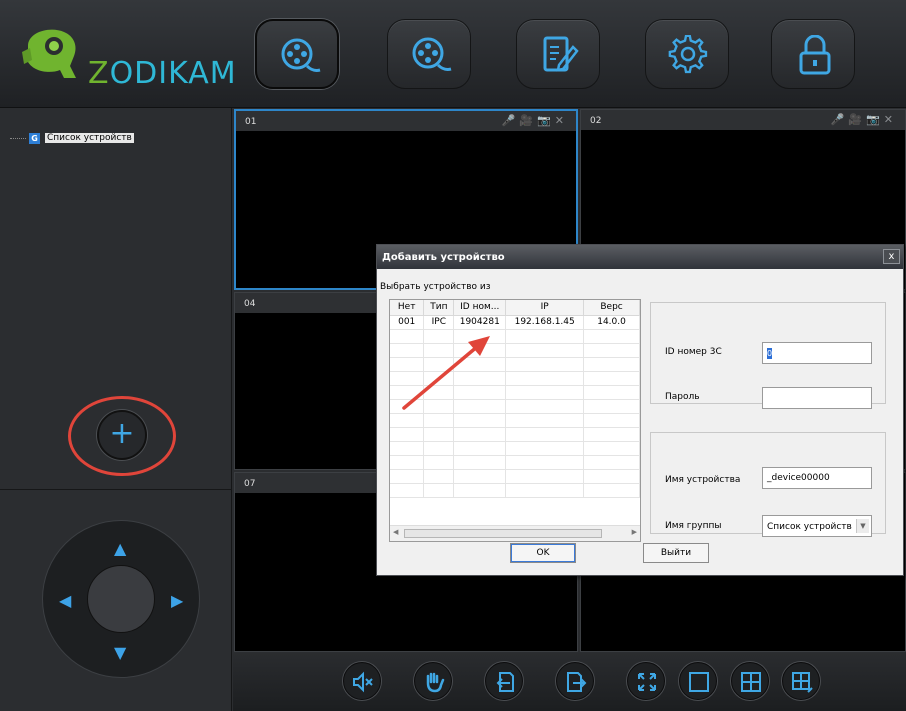  Describe the element at coordinates (297, 54) in the screenshot. I see `live-view-button` at that location.